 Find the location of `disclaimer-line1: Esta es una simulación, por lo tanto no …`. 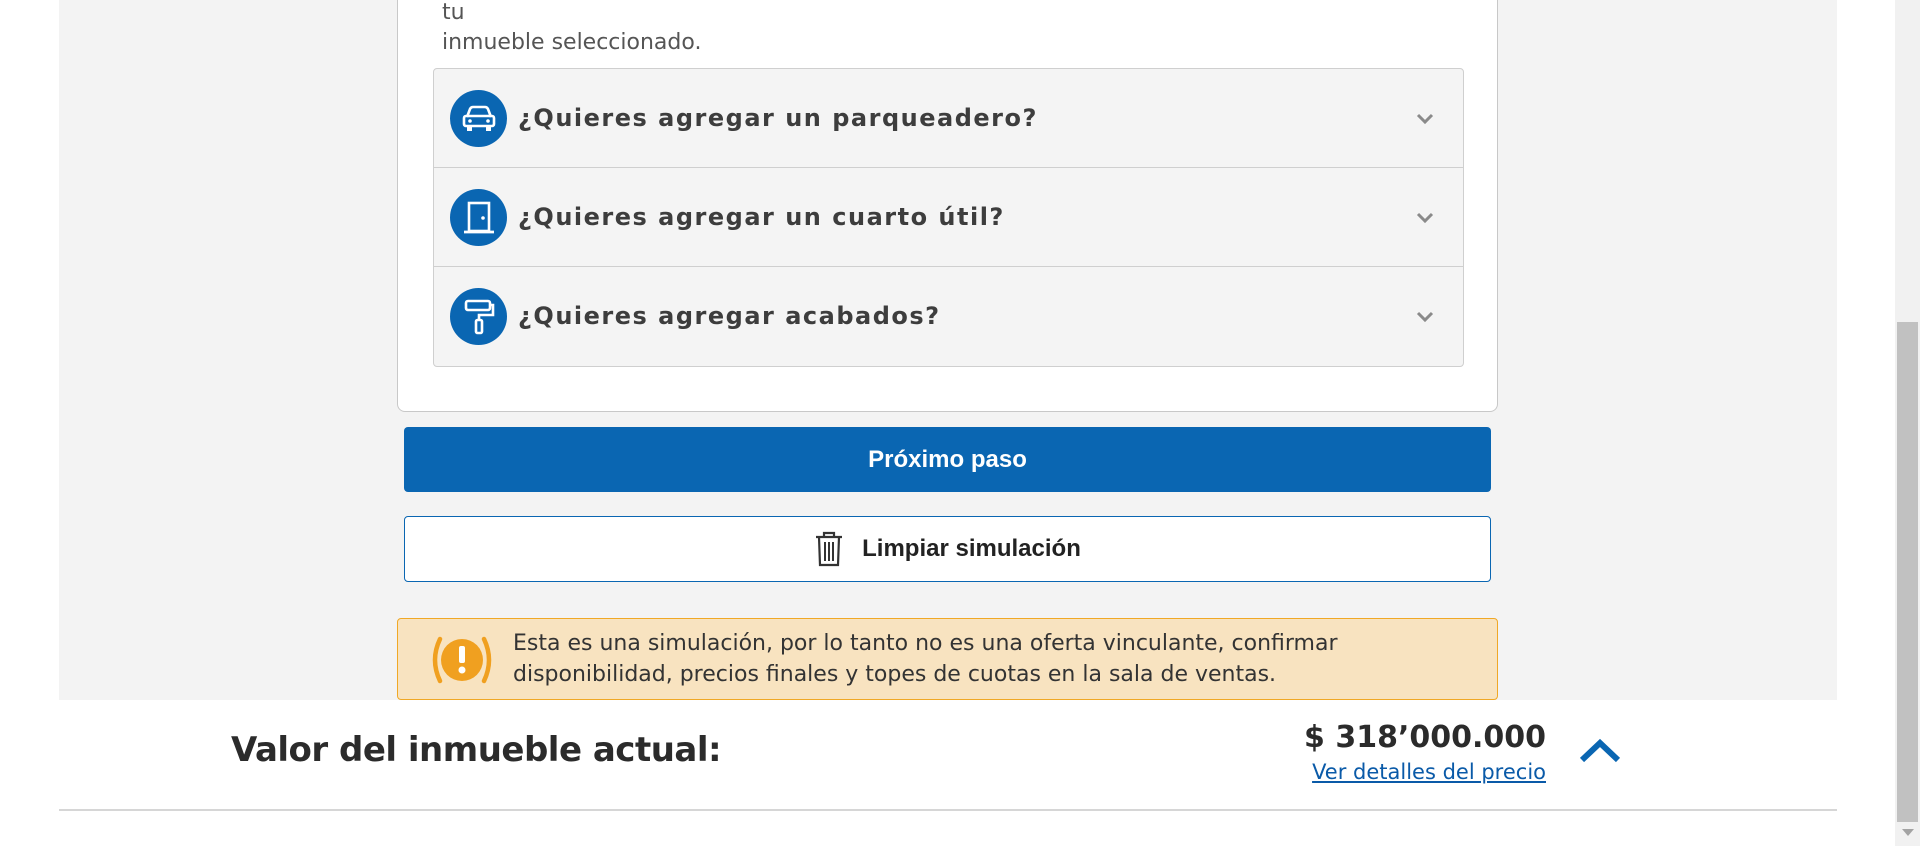

disclaimer-line1: Esta es una simulación, por lo tanto no … is located at coordinates (925, 643).